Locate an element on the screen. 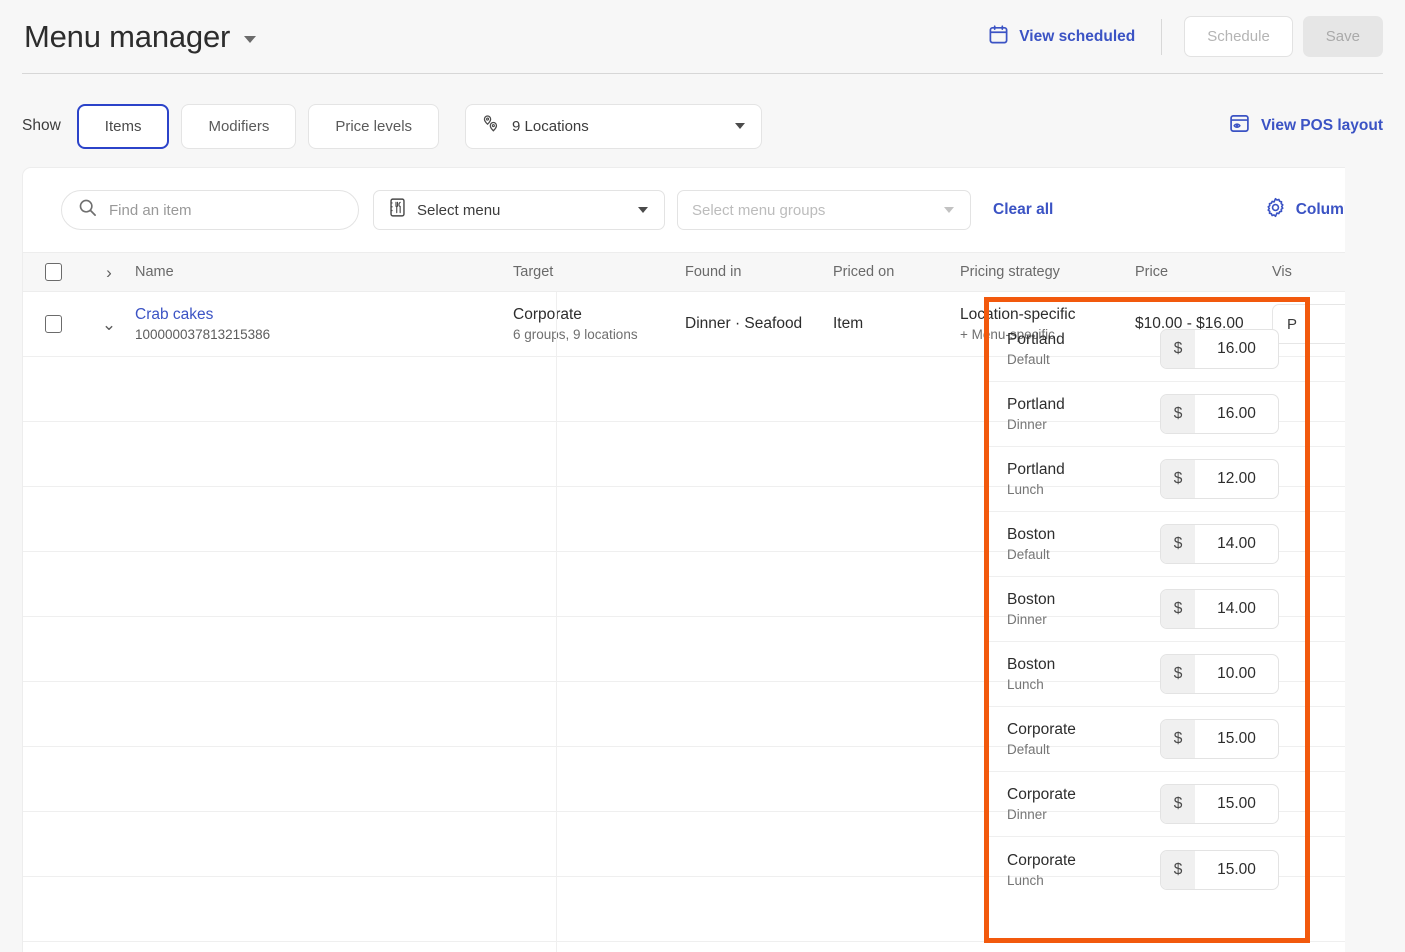 This screenshot has width=1405, height=952. column-header-found-in: Found in is located at coordinates (759, 272).